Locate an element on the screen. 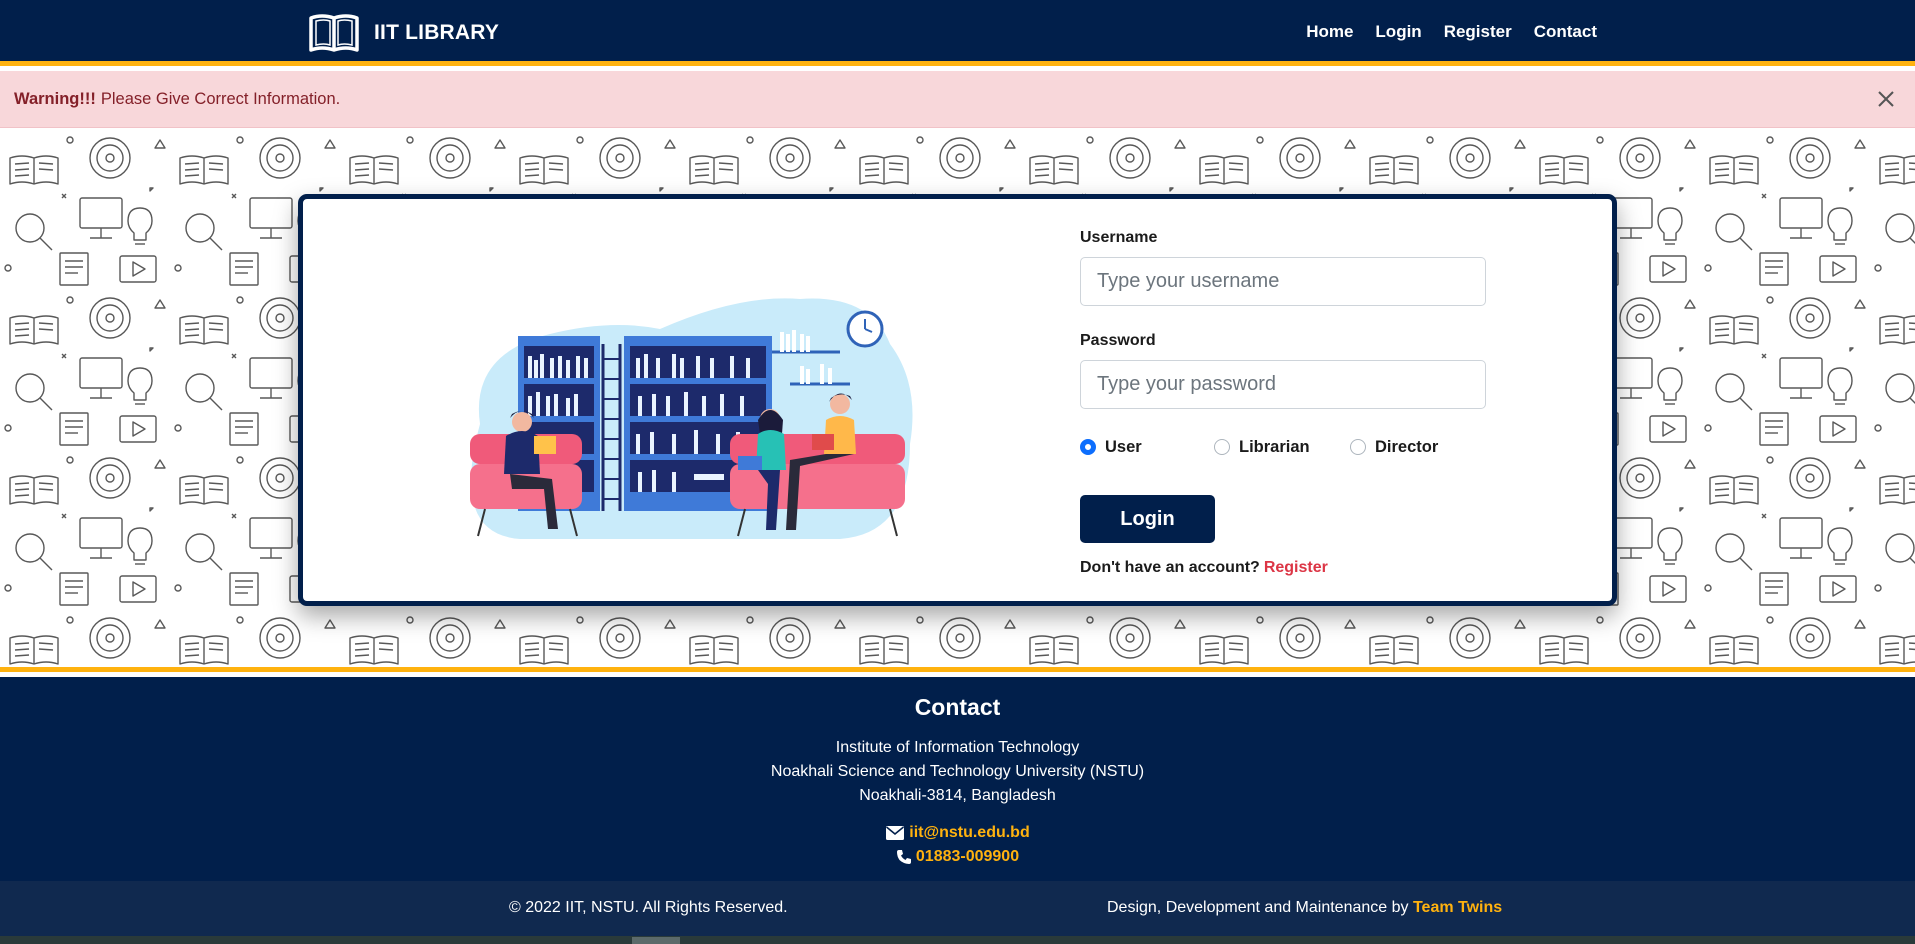 The height and width of the screenshot is (944, 1915). brand-title: IIT LIBRARY is located at coordinates (437, 32).